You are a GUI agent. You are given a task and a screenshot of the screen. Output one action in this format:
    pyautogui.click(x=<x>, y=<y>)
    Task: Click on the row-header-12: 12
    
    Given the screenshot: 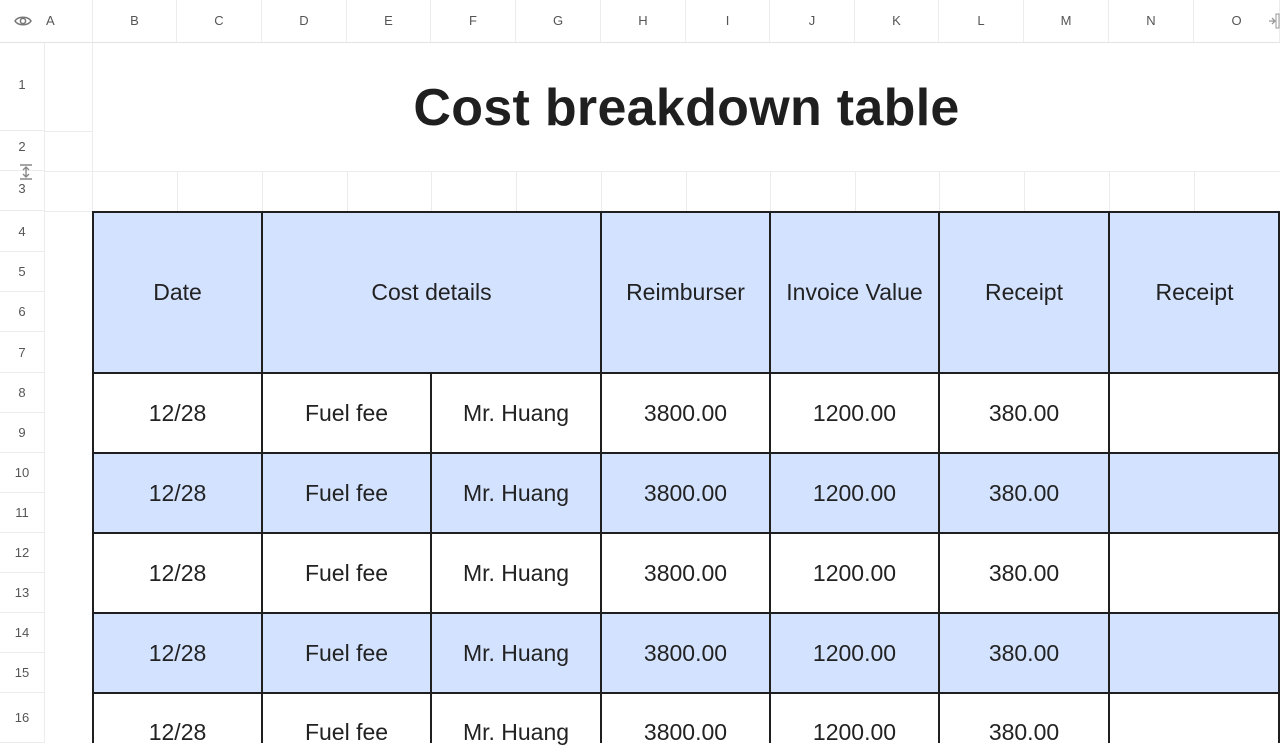 What is the action you would take?
    pyautogui.click(x=22, y=553)
    